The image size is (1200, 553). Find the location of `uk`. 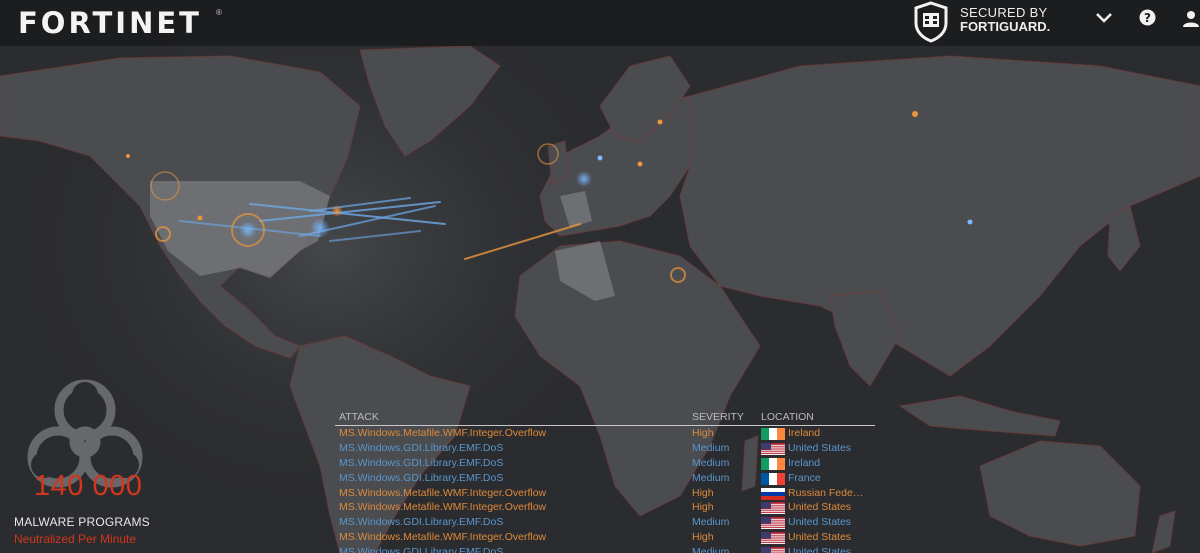

uk is located at coordinates (558, 162).